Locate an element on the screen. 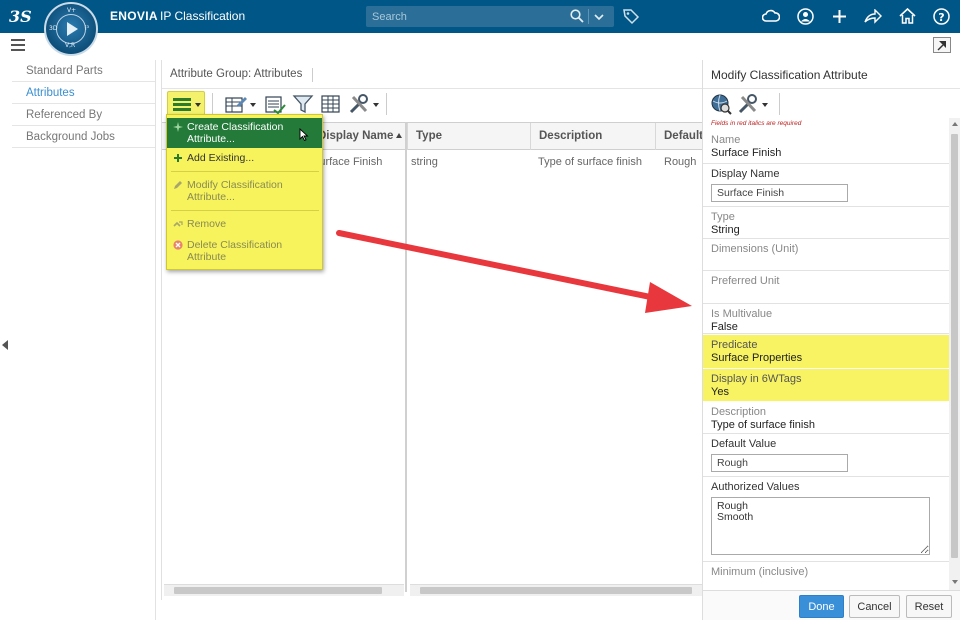 The height and width of the screenshot is (620, 960). field-preferred-unit: Preferred Unit is located at coordinates (826, 287).